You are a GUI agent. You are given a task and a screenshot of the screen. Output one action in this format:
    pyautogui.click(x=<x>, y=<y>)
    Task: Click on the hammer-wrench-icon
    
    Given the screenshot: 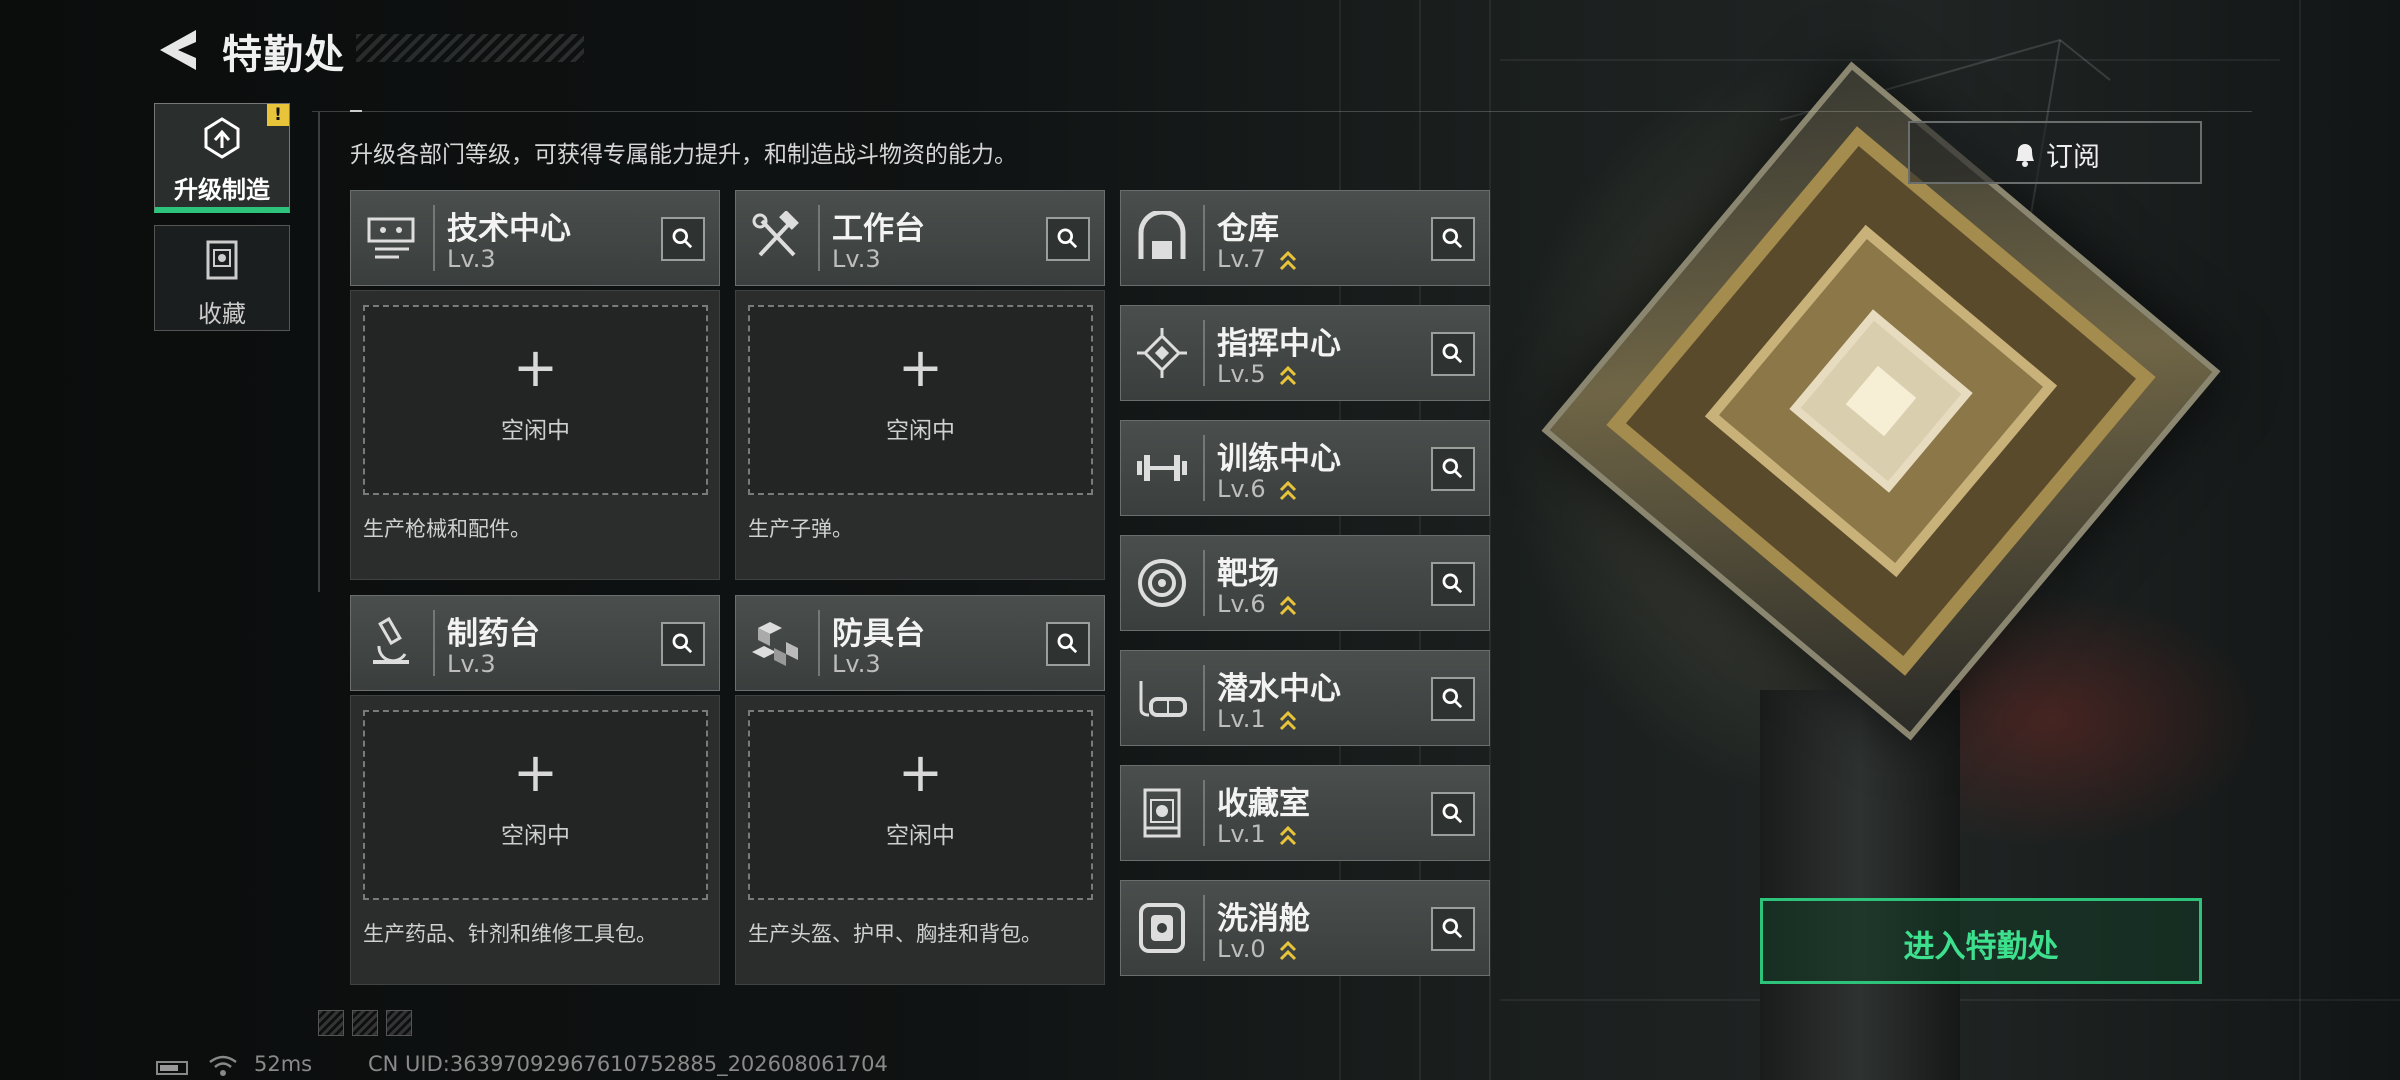 What is the action you would take?
    pyautogui.click(x=775, y=234)
    